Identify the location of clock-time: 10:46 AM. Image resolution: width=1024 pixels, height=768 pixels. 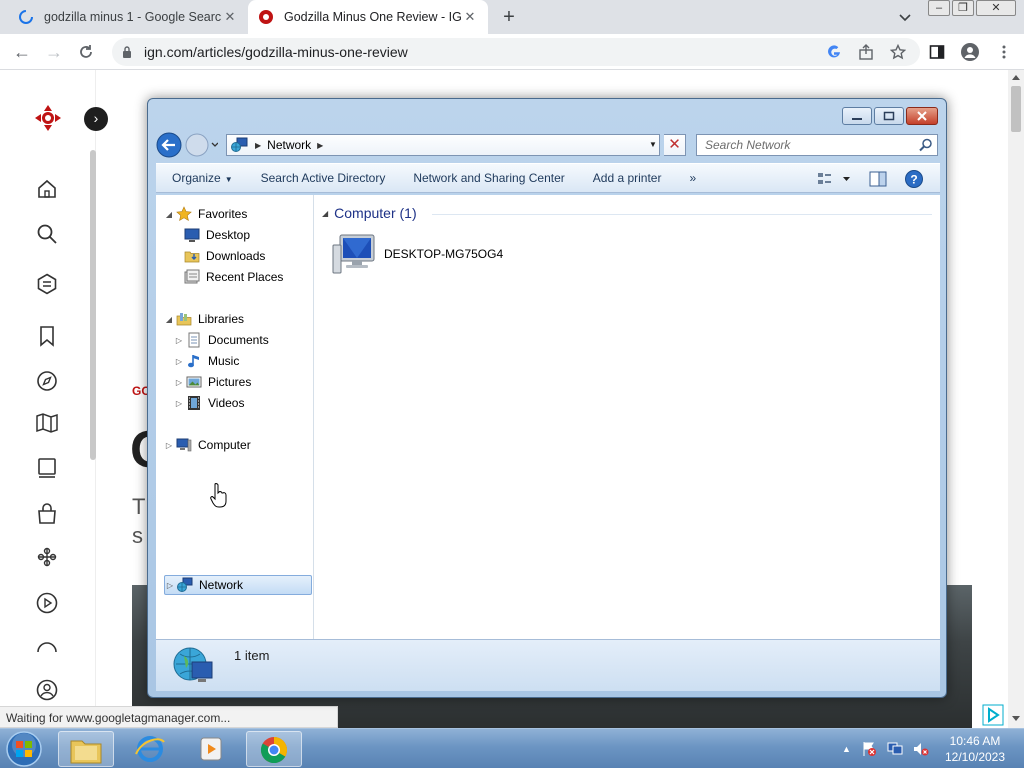
(975, 741).